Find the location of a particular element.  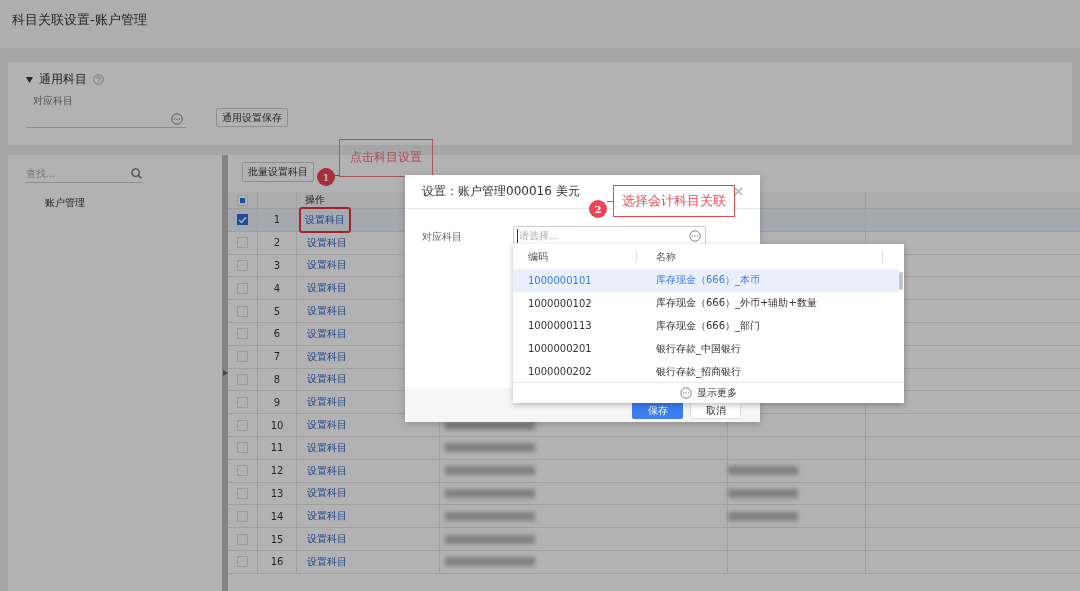

option-name: 库存现金（666）_部门 is located at coordinates (708, 326).